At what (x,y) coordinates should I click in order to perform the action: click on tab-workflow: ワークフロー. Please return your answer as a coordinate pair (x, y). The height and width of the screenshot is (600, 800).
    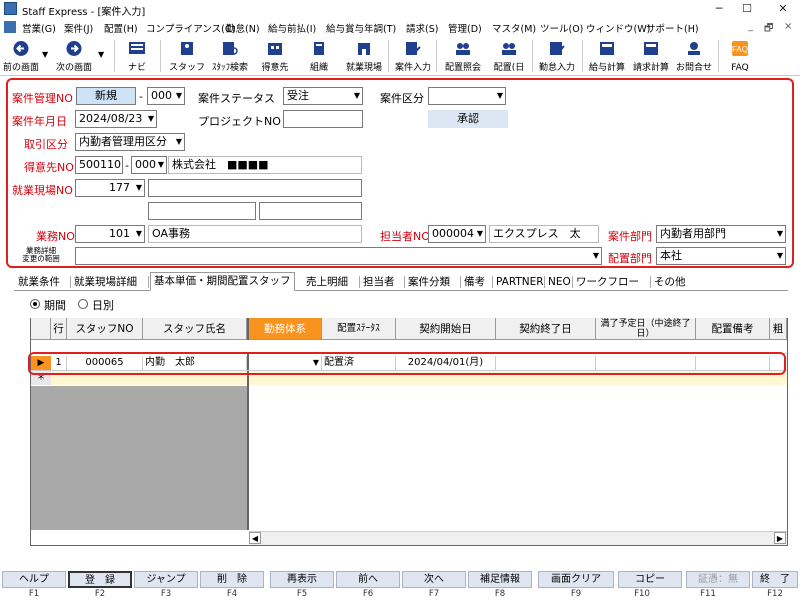
    Looking at the image, I should click on (607, 282).